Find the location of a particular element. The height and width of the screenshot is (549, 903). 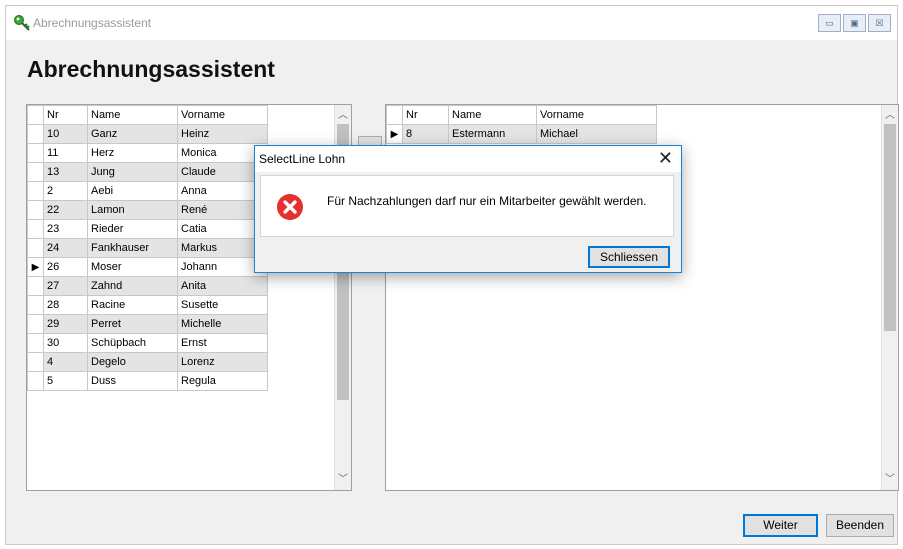

table-row: 10 Ganz Heinz is located at coordinates (147, 134).